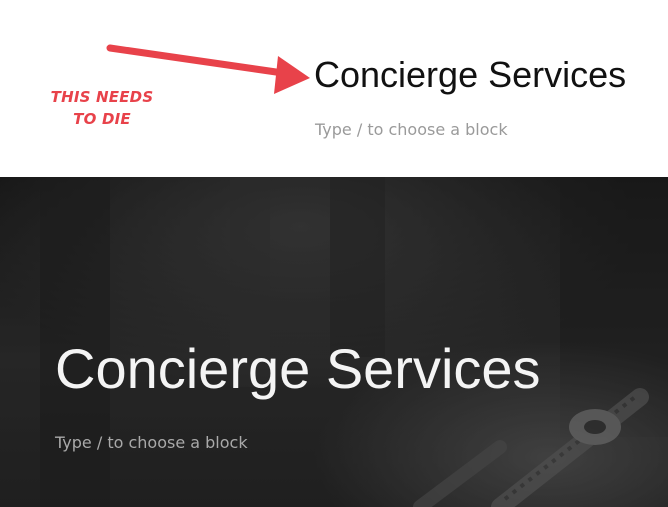 Image resolution: width=668 pixels, height=507 pixels. What do you see at coordinates (151, 442) in the screenshot?
I see `cover-block-placeholder: Type / to choose a block` at bounding box center [151, 442].